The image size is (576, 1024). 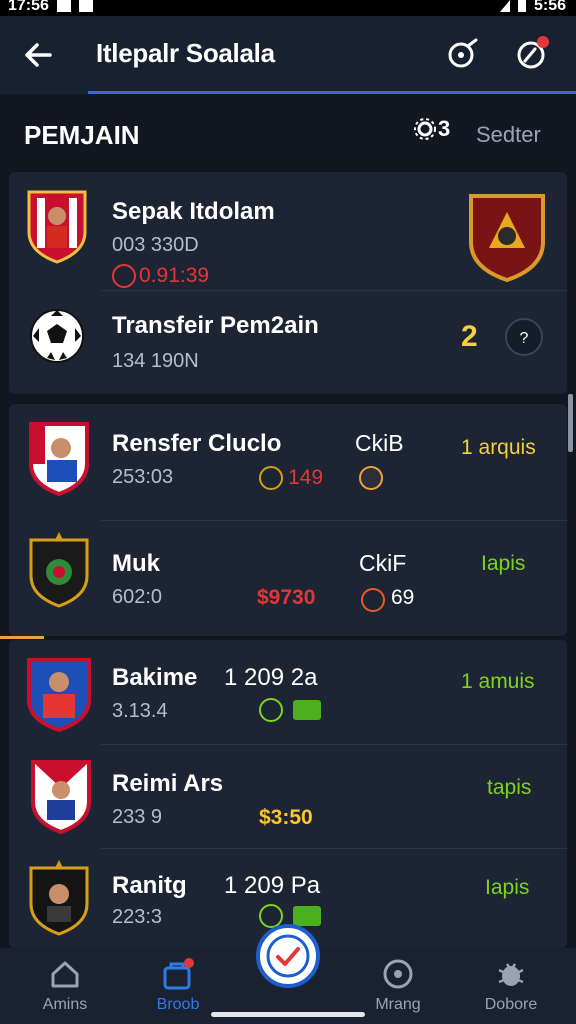 I want to click on info-icon: ?, so click(x=524, y=337).